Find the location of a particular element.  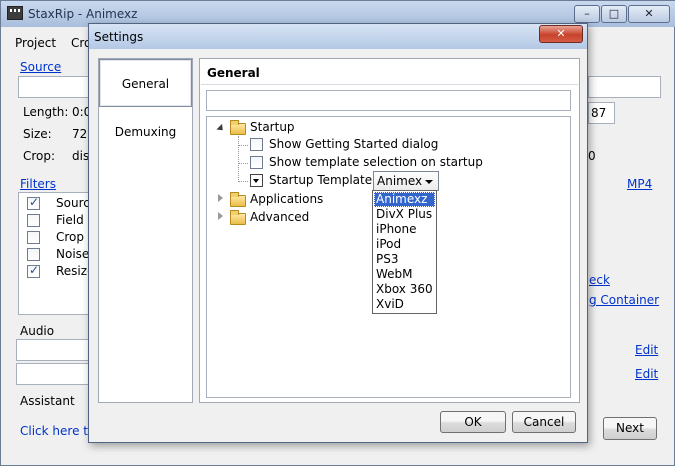

crop-label: Crop: is located at coordinates (39, 156).